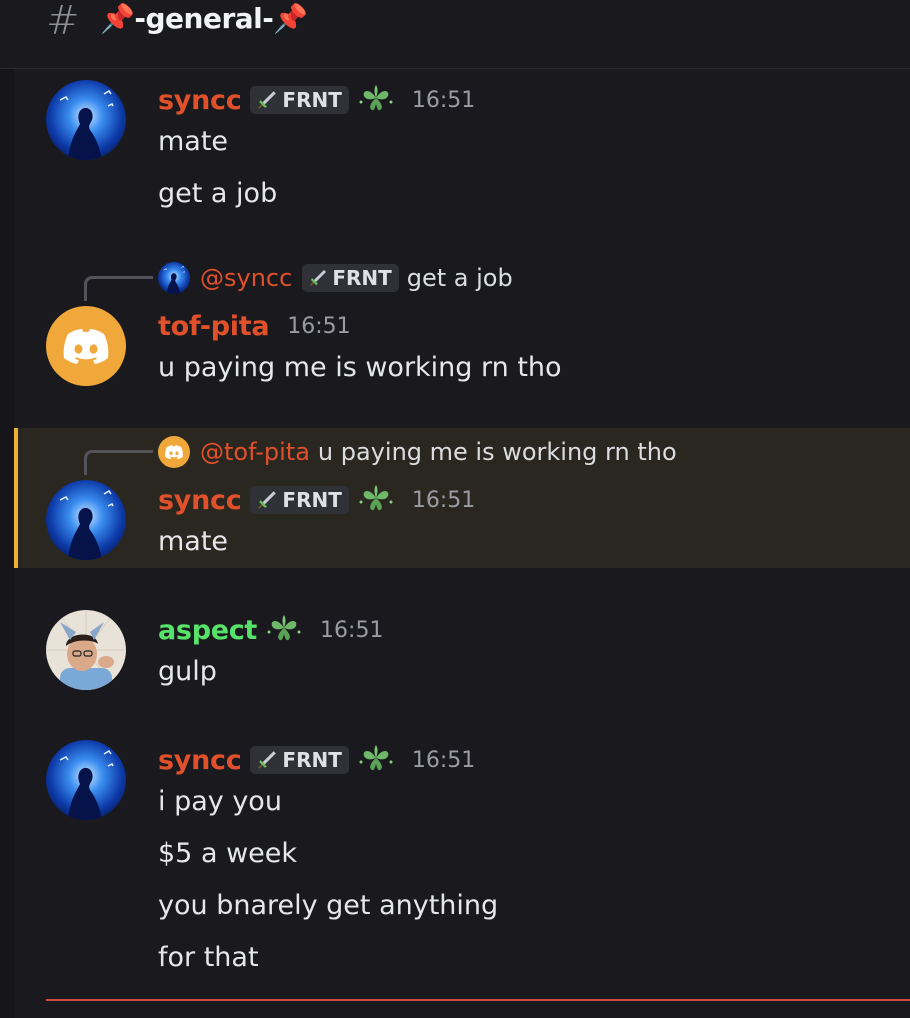  Describe the element at coordinates (208, 957) in the screenshot. I see `message-text: for that` at that location.